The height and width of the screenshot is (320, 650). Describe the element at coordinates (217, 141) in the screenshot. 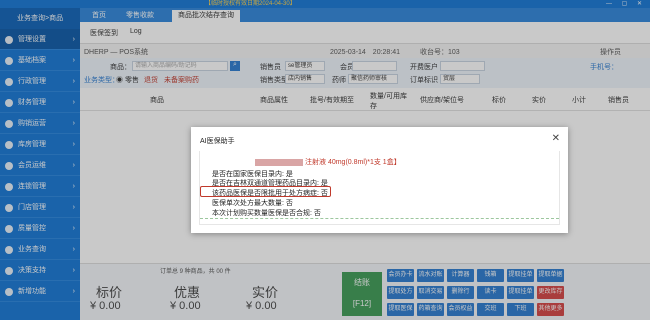

I see `dialog-title: AI医保助手` at that location.